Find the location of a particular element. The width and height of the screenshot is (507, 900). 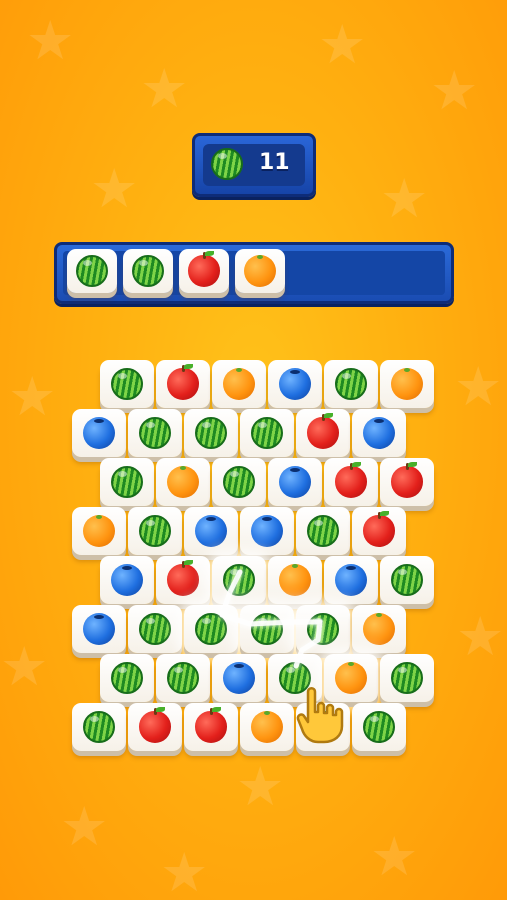

target-counter-inner: 11 is located at coordinates (254, 165).